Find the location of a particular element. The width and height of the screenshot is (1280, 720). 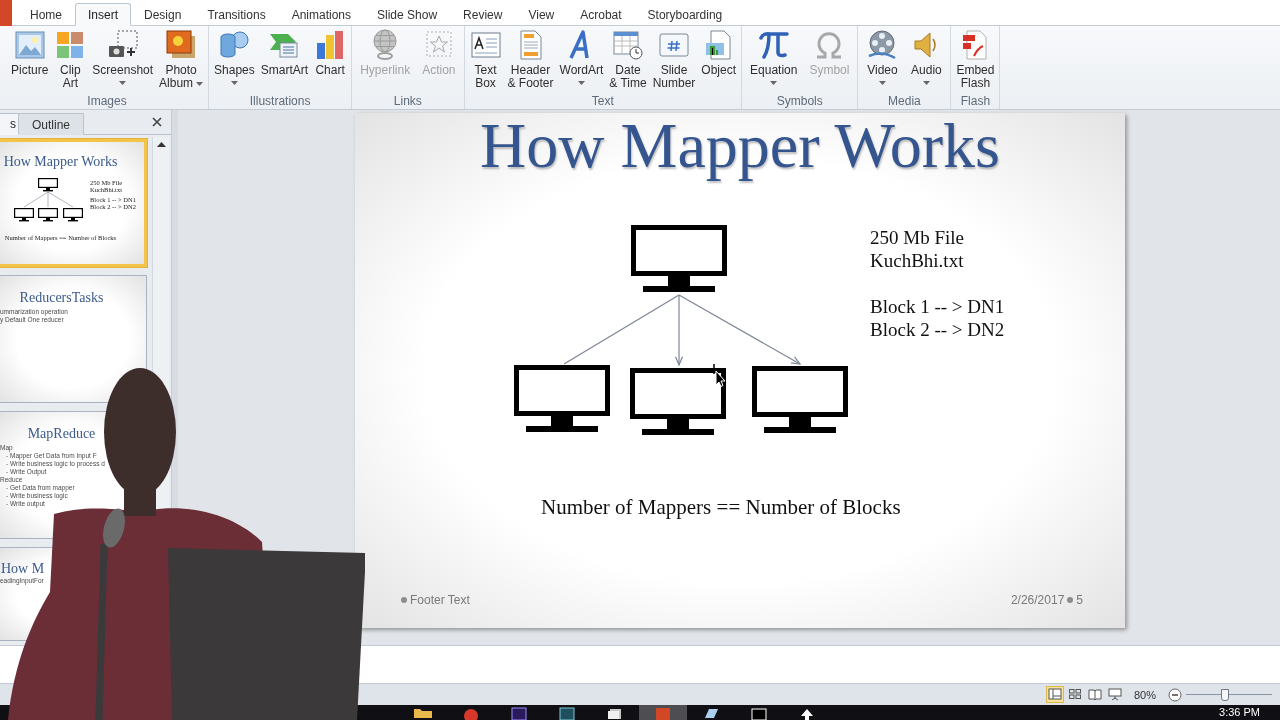

text-box-button: Text Box is located at coordinates (485, 59).